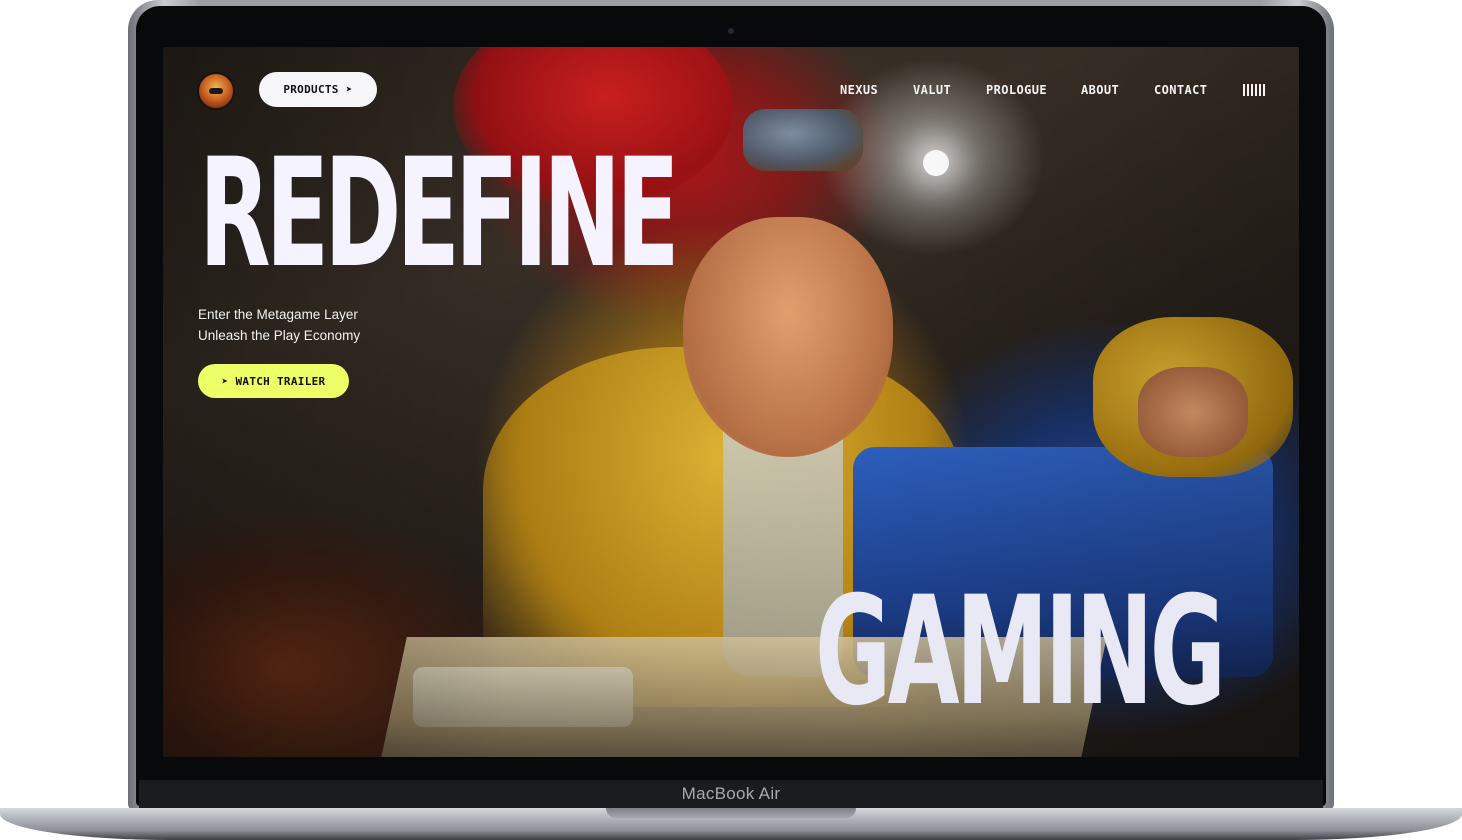 Image resolution: width=1462 pixels, height=840 pixels. Describe the element at coordinates (279, 335) in the screenshot. I see `tagline-line-2: Unleash the Play Economy` at that location.